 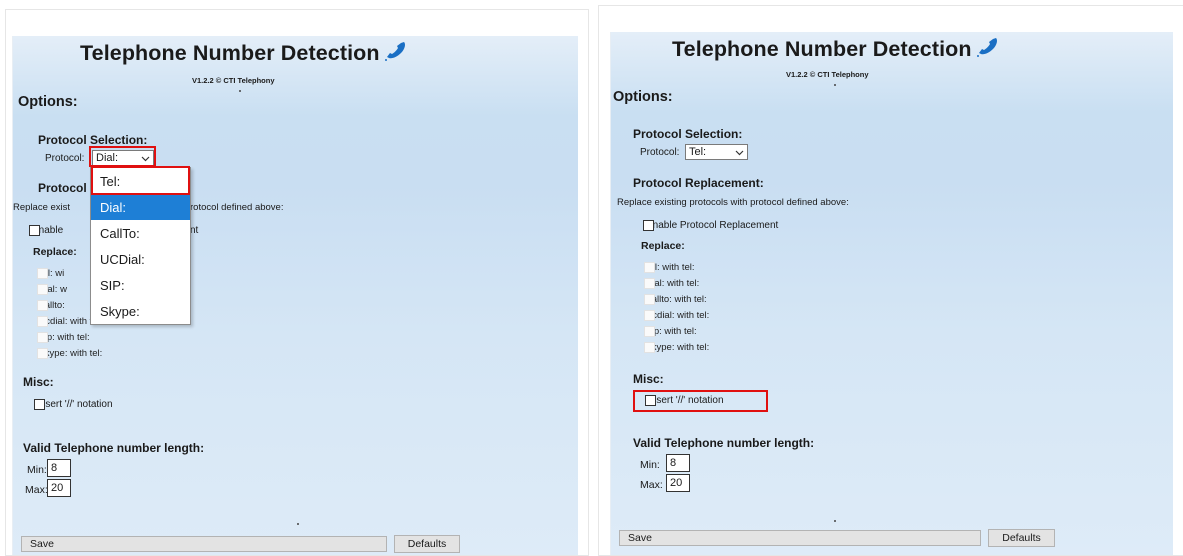 What do you see at coordinates (233, 80) in the screenshot?
I see `left-version-text: V1.2.2 © CTI Telephony` at bounding box center [233, 80].